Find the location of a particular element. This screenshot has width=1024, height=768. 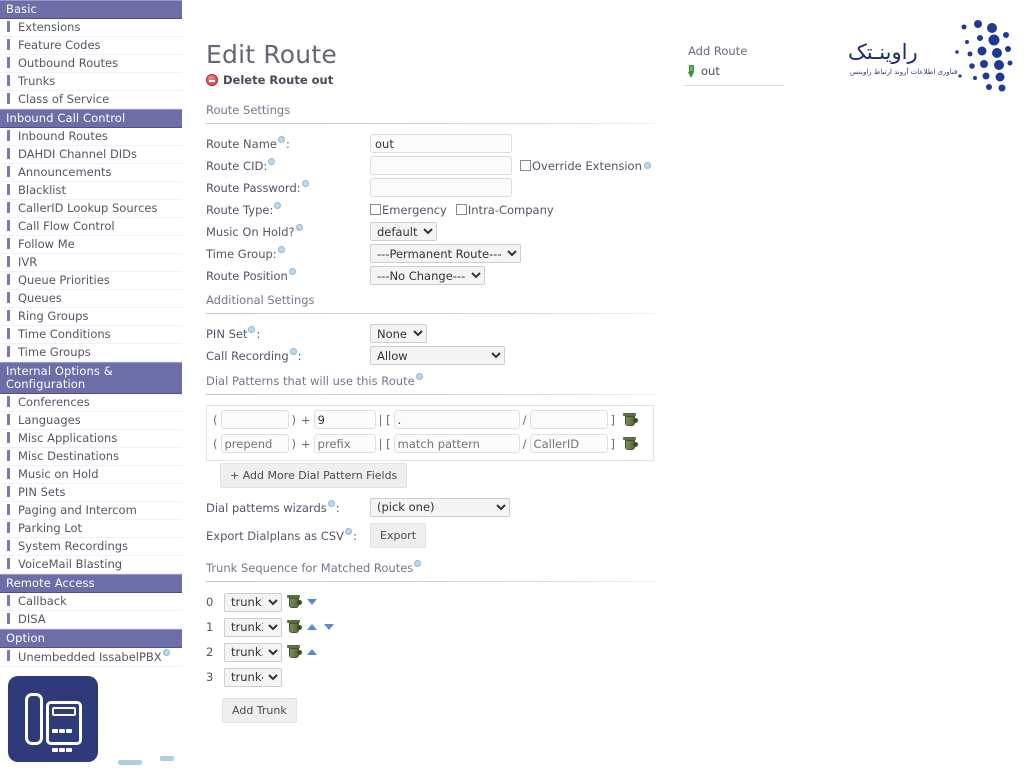

add-route-link: Add Route is located at coordinates (734, 51).